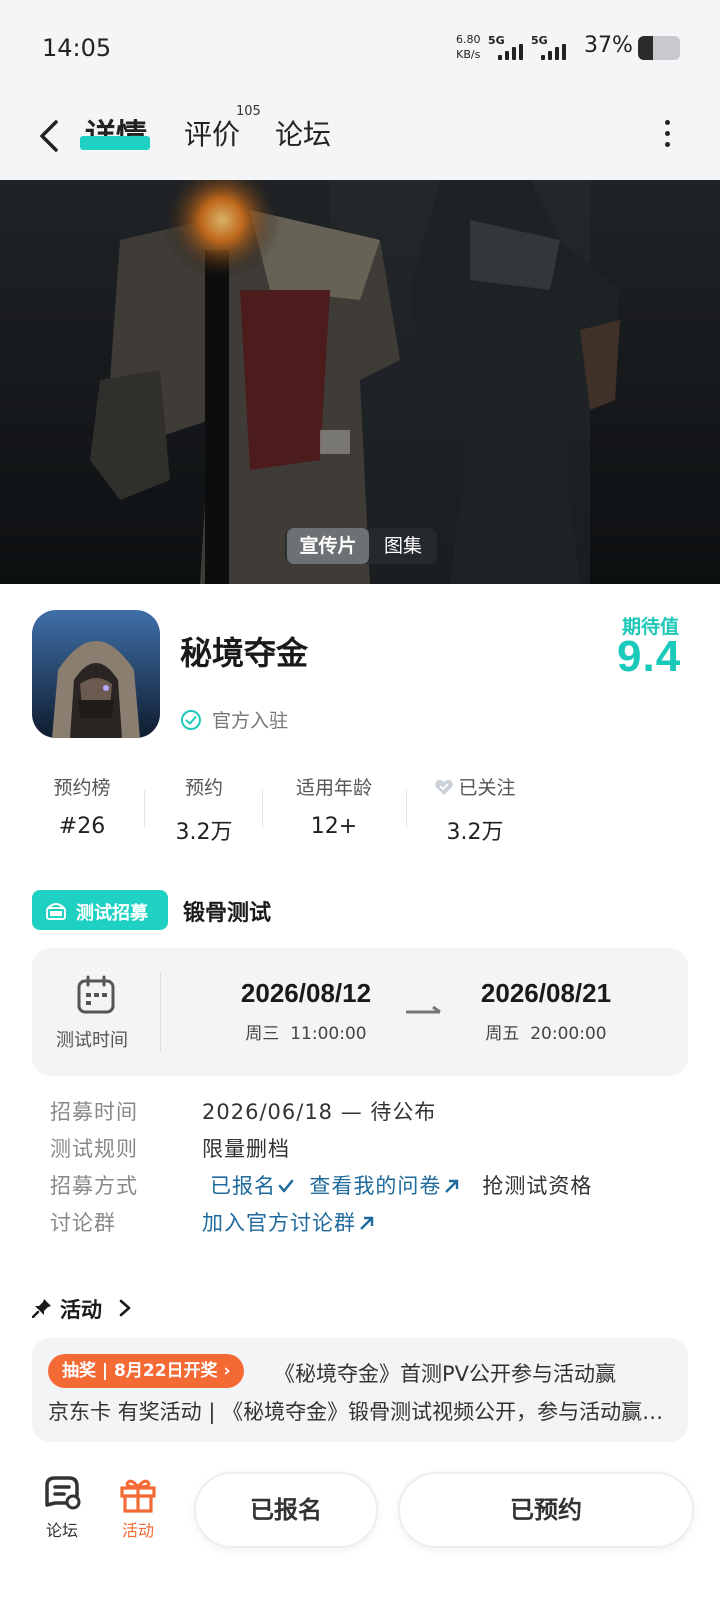 This screenshot has width=720, height=1600. I want to click on tab-forum: 论坛, so click(303, 133).